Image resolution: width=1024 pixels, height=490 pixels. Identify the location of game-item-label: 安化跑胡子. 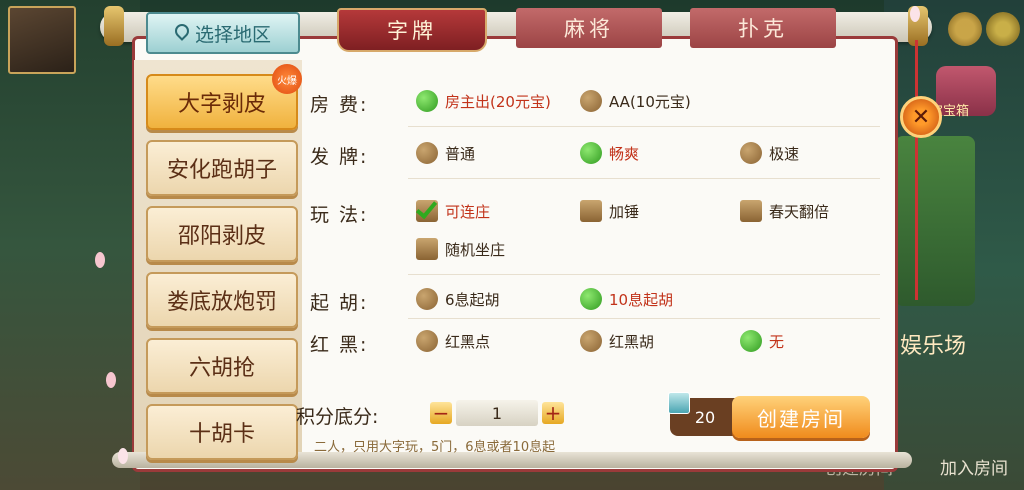
(221, 170).